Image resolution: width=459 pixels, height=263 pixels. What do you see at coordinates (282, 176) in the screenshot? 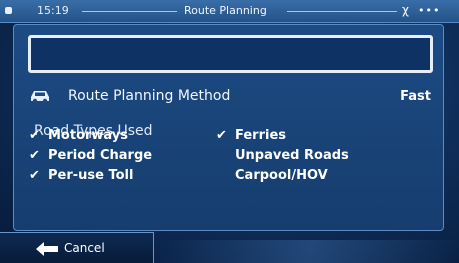
I see `road-option-carpool-hov: ✔Carpool/HOV` at bounding box center [282, 176].